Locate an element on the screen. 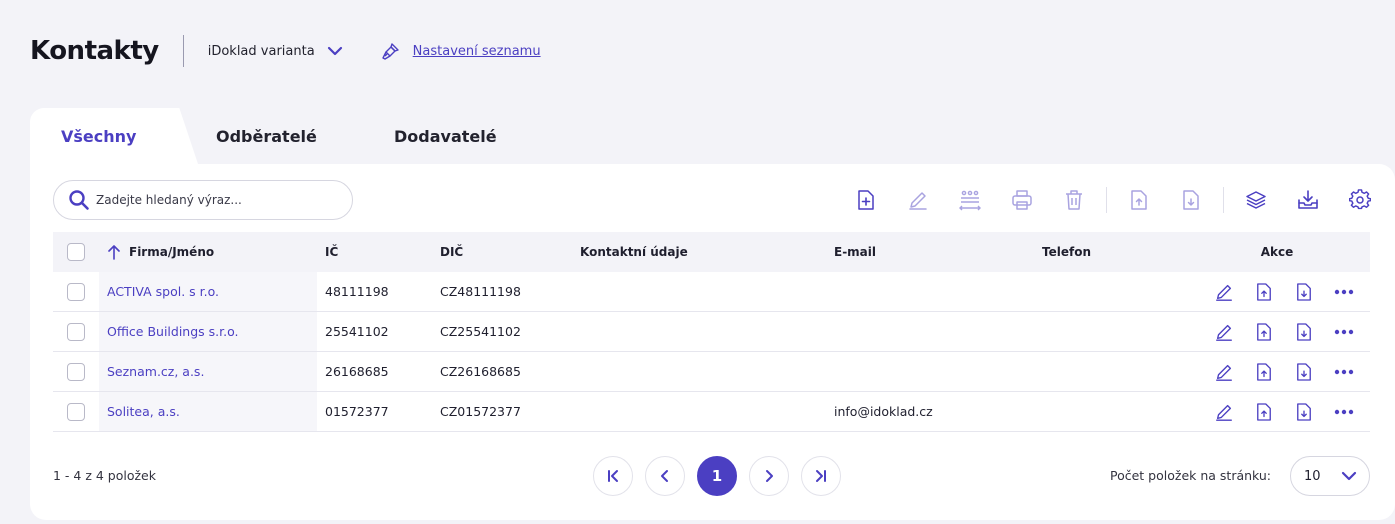 The height and width of the screenshot is (524, 1395). contact-name-link: Solitea, a.s. is located at coordinates (208, 411).